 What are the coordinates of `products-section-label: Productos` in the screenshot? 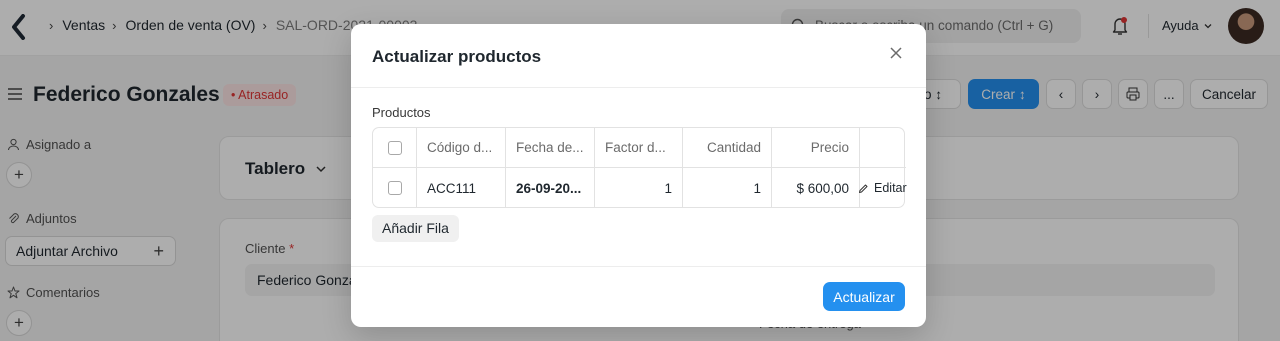 It's located at (401, 112).